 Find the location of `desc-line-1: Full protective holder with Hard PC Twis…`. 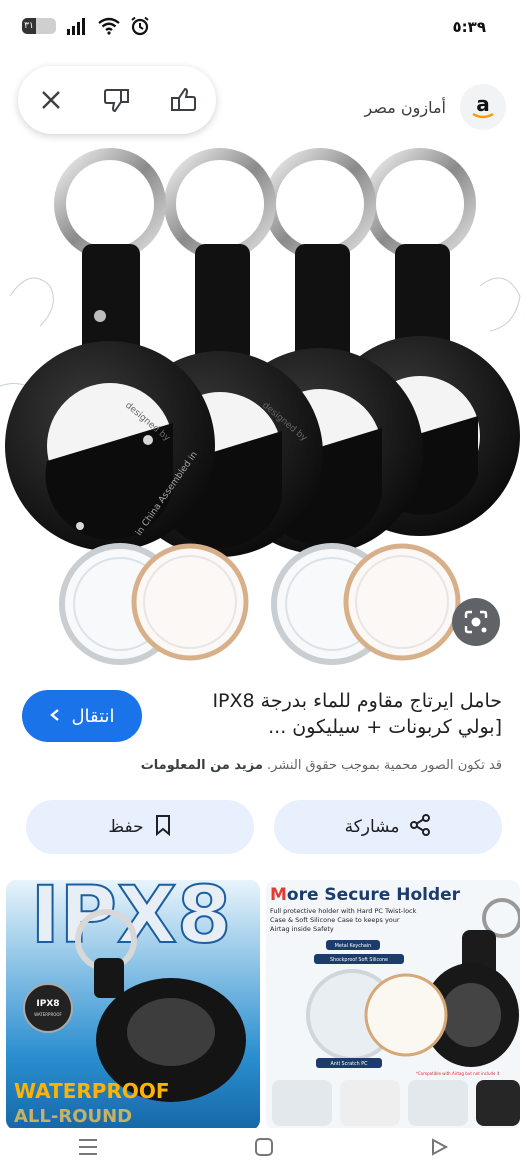

desc-line-1: Full protective holder with Hard PC Twis… is located at coordinates (343, 911).